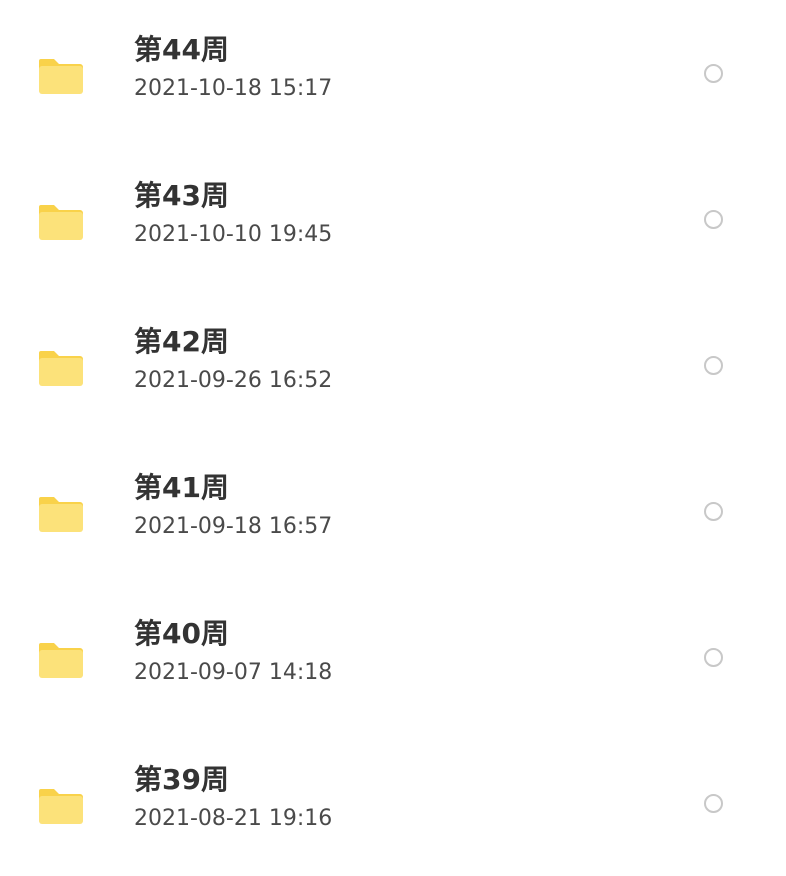 This screenshot has height=876, width=786. Describe the element at coordinates (233, 672) in the screenshot. I see `folder-date: 2021-09-07 14:18` at that location.